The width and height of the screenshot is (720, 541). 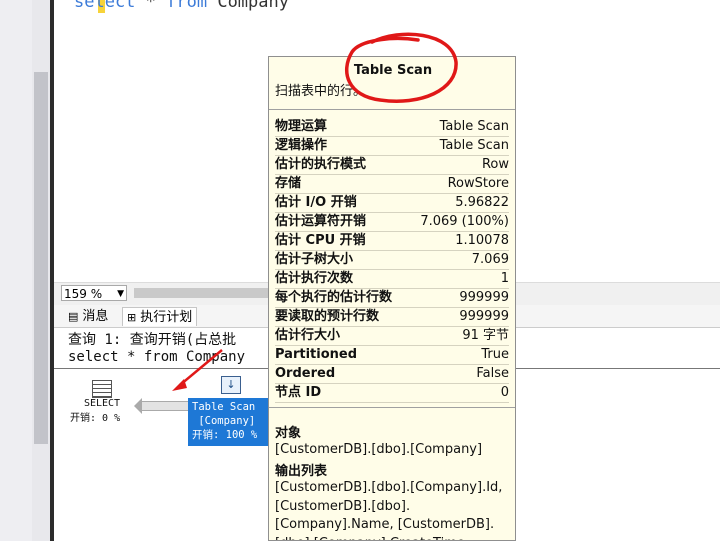 What do you see at coordinates (301, 471) in the screenshot?
I see `output-list-heading: 输出列表` at bounding box center [301, 471].